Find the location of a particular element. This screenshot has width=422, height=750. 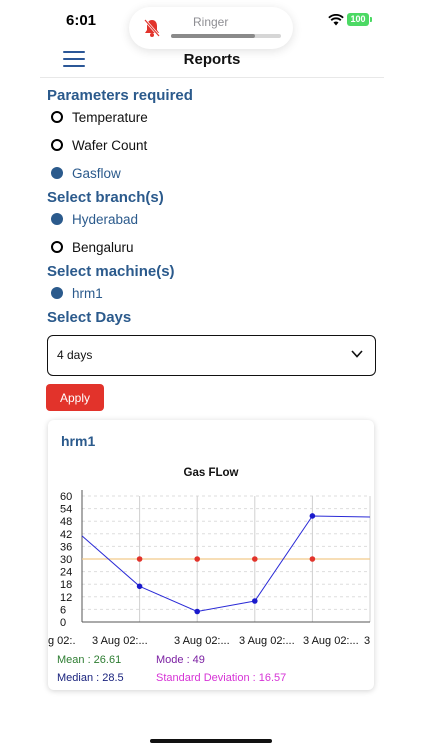

machine-option-hrm1: hrm1 is located at coordinates (77, 293).